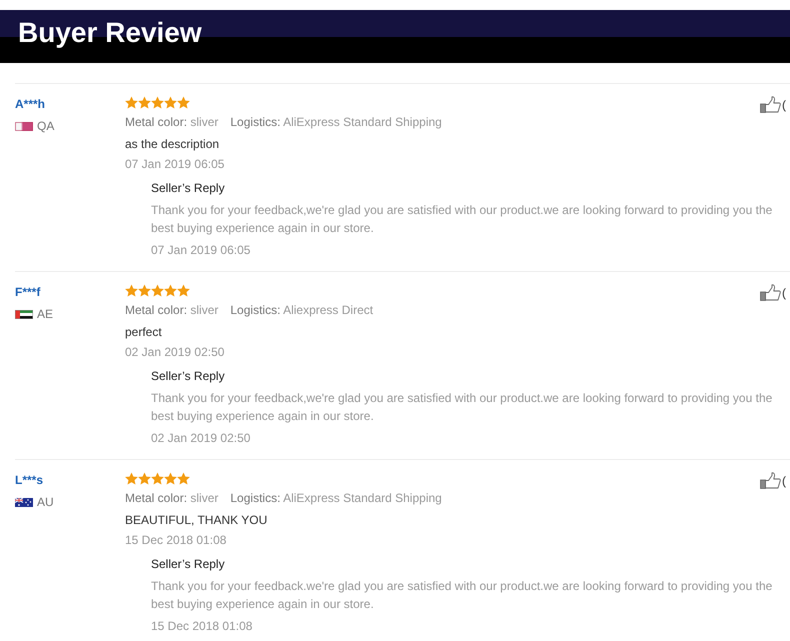 The image size is (790, 641). I want to click on country-code: QA, so click(45, 126).